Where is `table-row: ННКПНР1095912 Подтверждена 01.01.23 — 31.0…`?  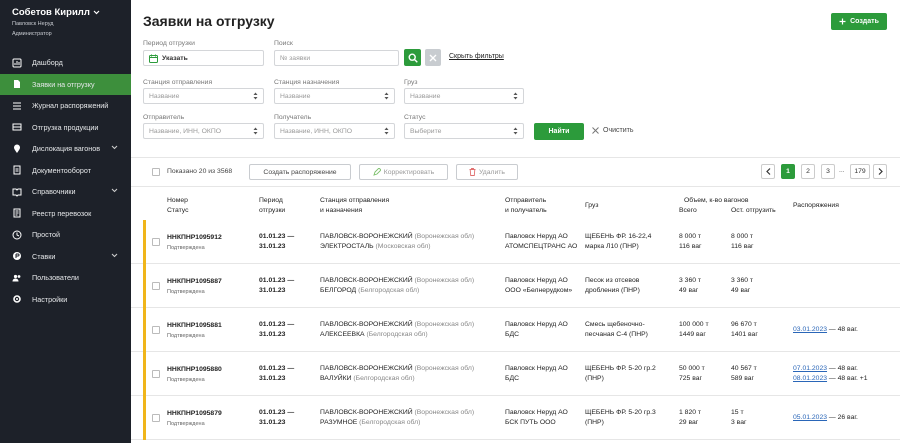
table-row: ННКПНР1095912 Подтверждена 01.01.23 — 31.0… is located at coordinates (515, 242).